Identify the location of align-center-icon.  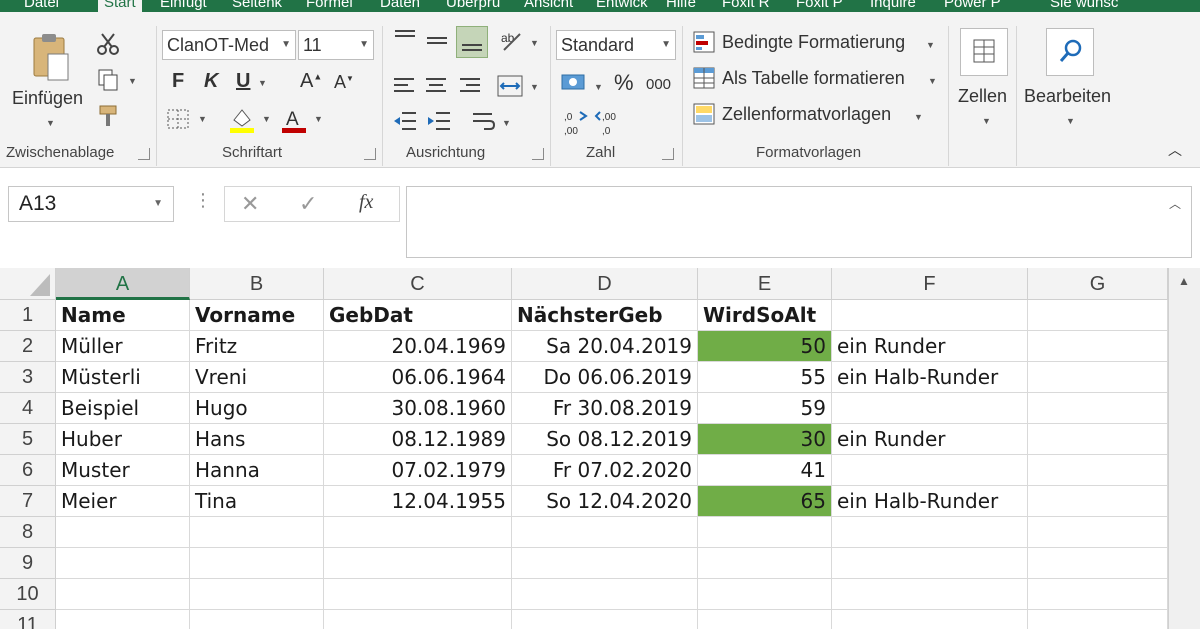
(436, 88).